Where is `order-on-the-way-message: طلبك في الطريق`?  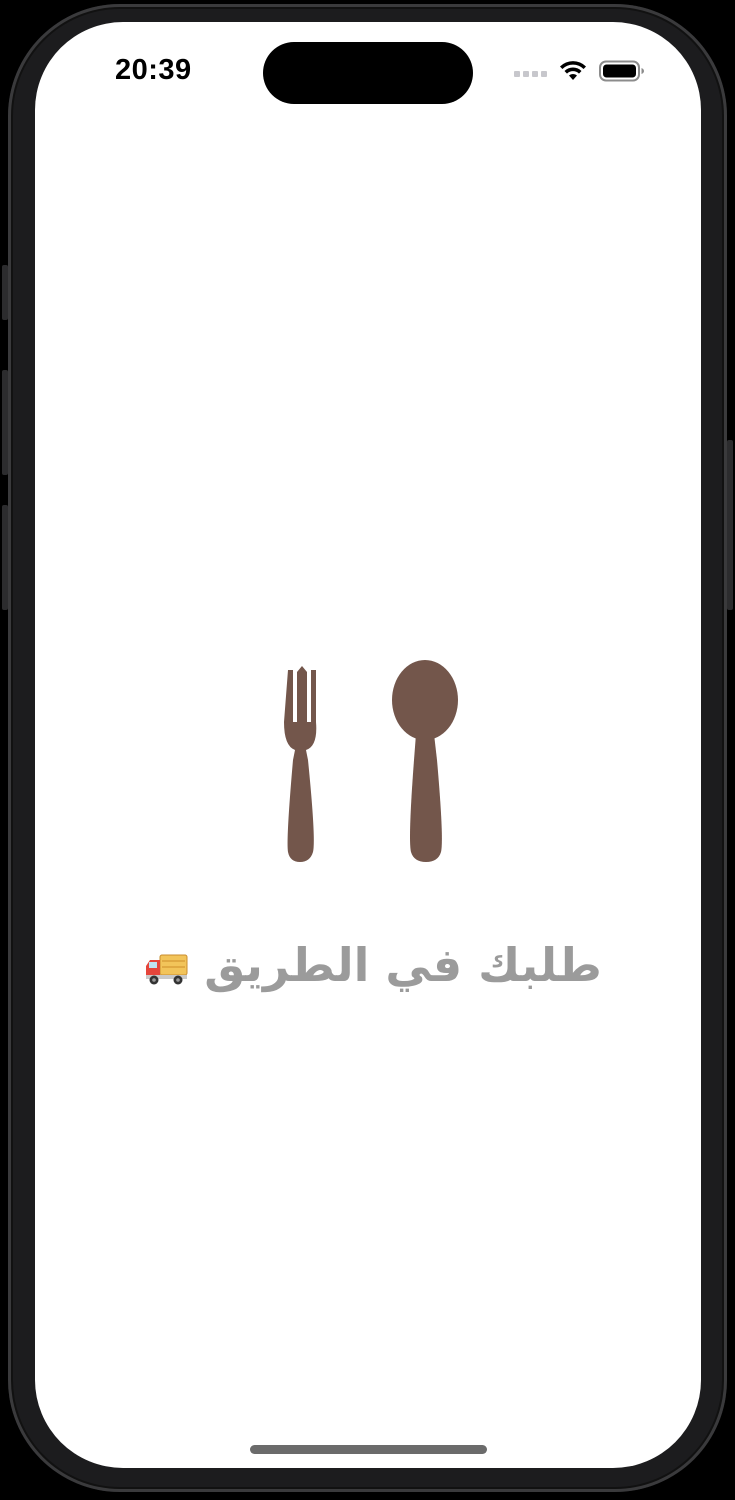
order-on-the-way-message: طلبك في الطريق is located at coordinates (368, 965).